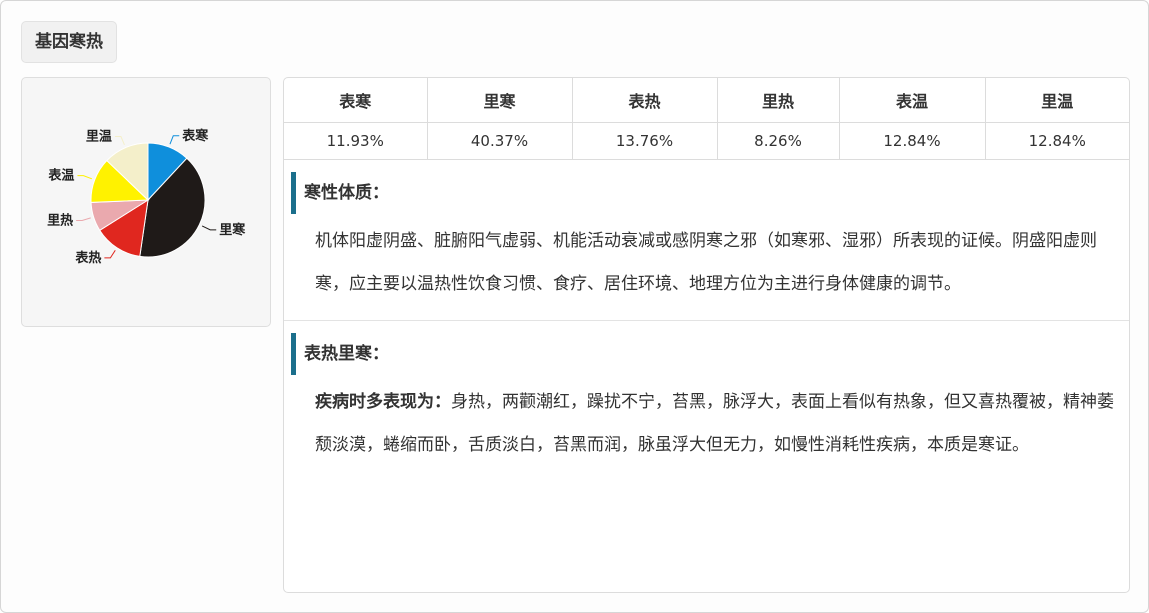 This screenshot has height=613, width=1149. I want to click on section-heading: 表热里寒：, so click(710, 354).